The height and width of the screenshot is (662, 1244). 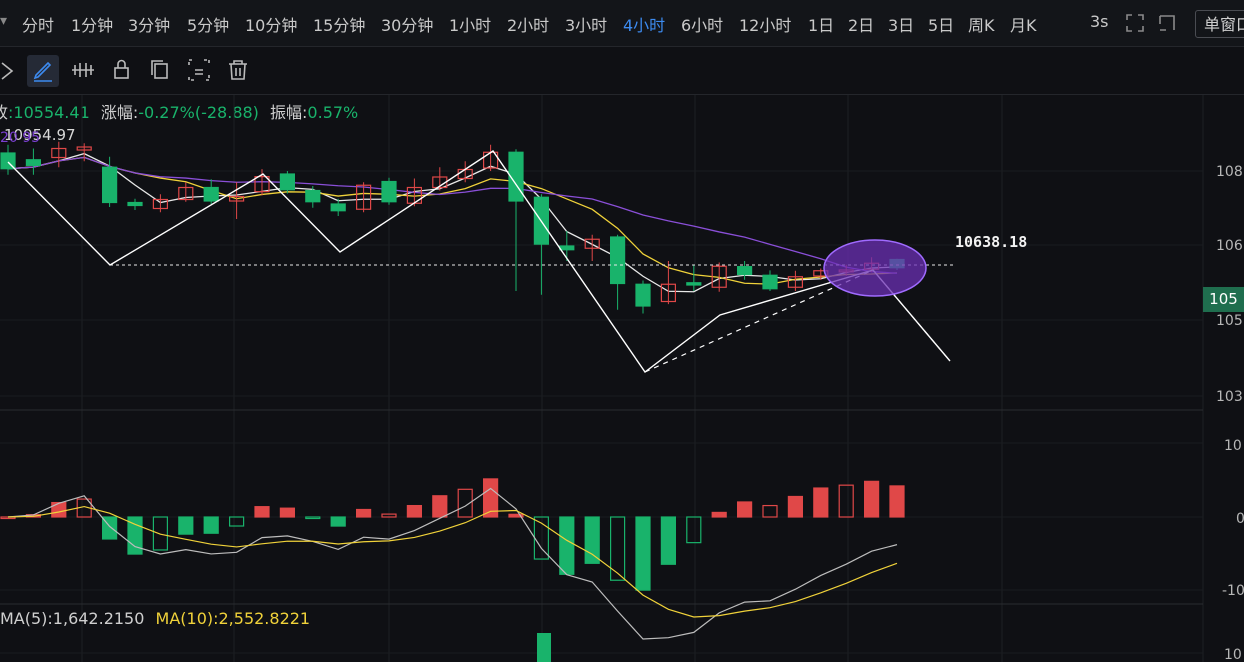 I want to click on volume-ma5: MA(5):1,642.2150, so click(x=72, y=618).